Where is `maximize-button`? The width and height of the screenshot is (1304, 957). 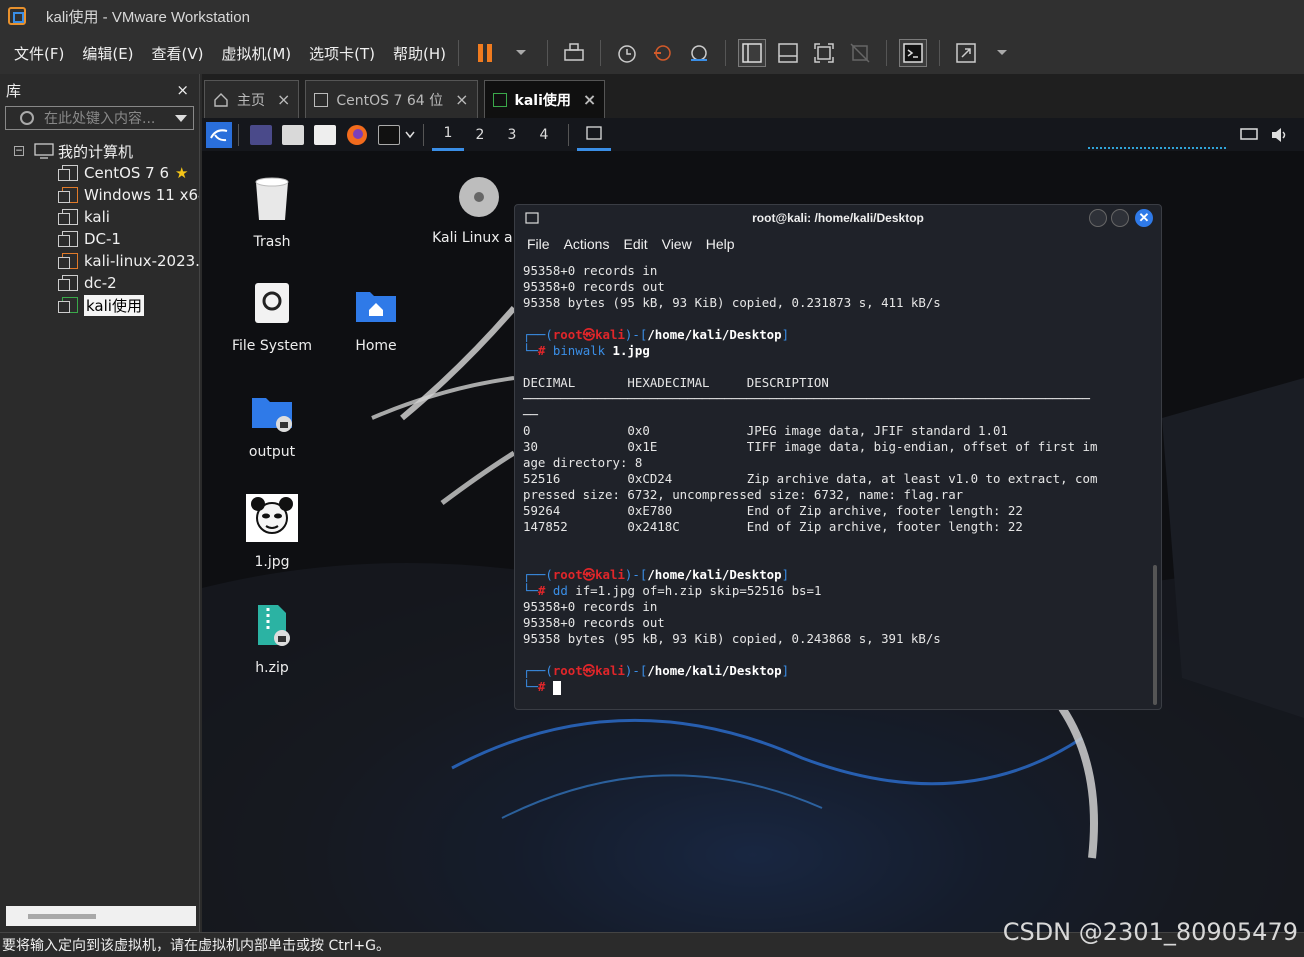 maximize-button is located at coordinates (1120, 218).